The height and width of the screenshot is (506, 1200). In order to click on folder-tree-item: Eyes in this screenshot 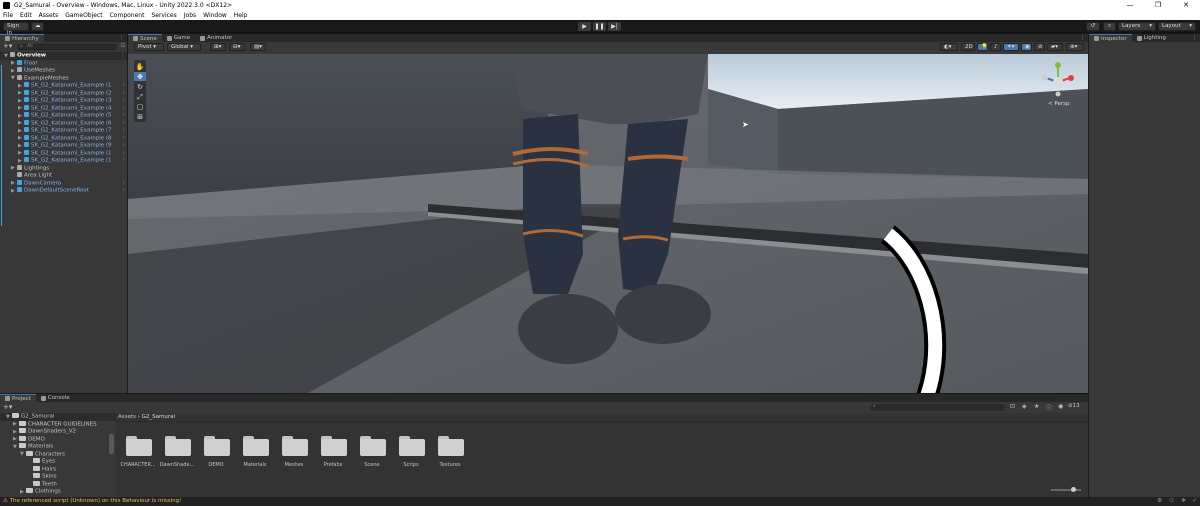, I will do `click(58, 462)`.